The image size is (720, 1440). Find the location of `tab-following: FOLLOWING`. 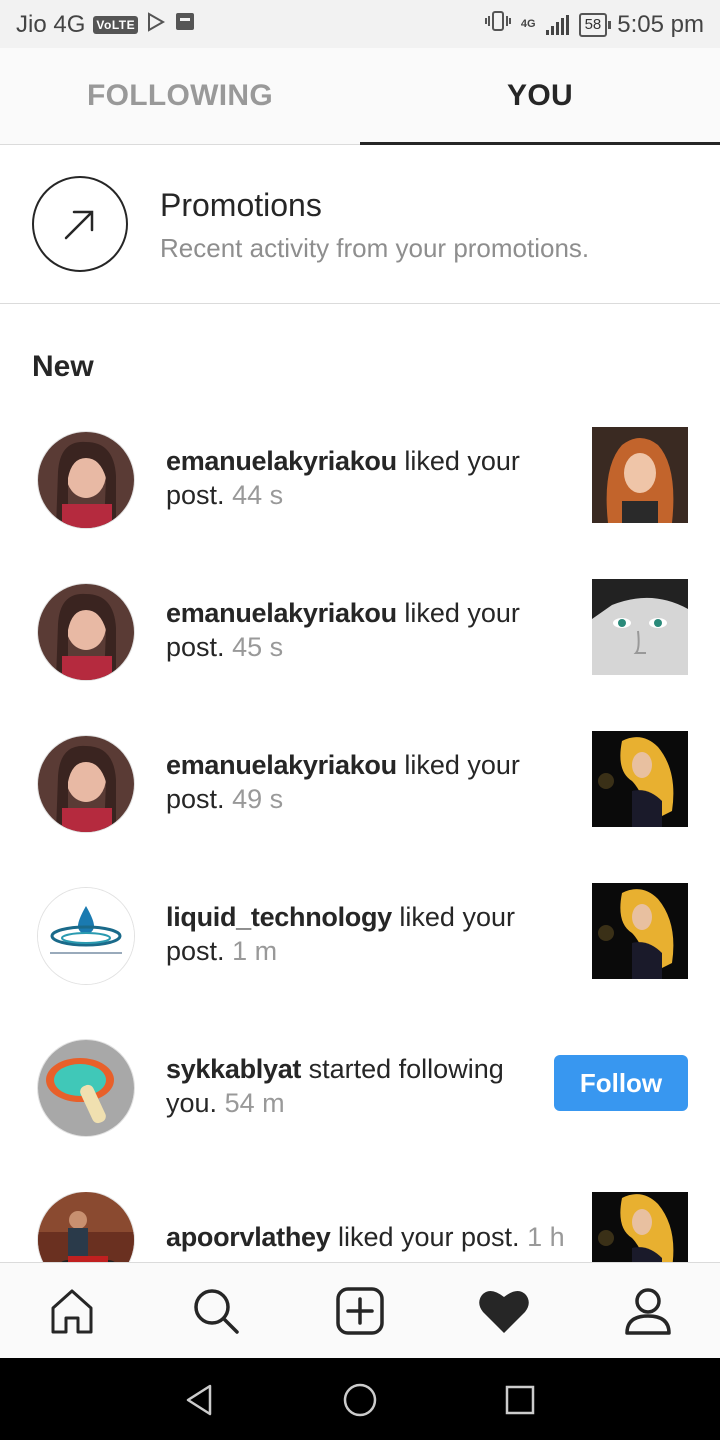

tab-following: FOLLOWING is located at coordinates (180, 96).